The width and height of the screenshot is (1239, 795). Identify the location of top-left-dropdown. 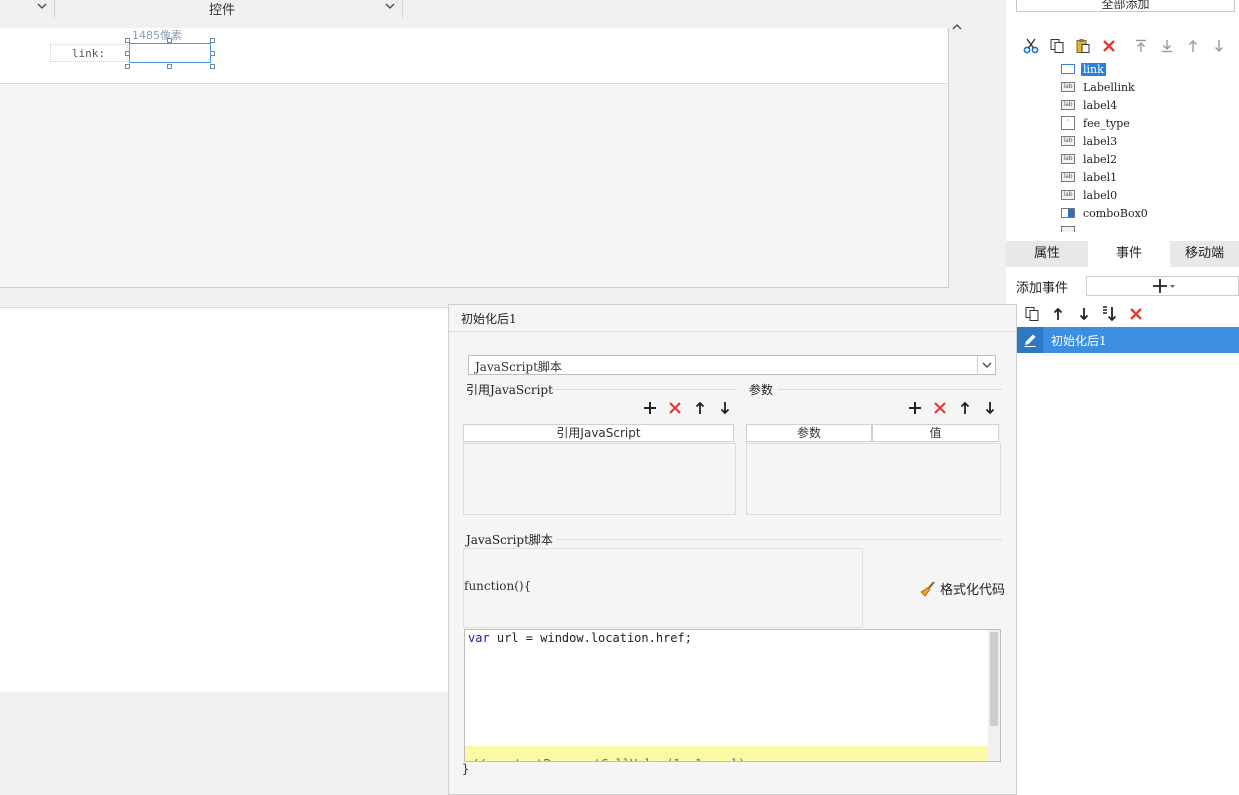
(27, 9).